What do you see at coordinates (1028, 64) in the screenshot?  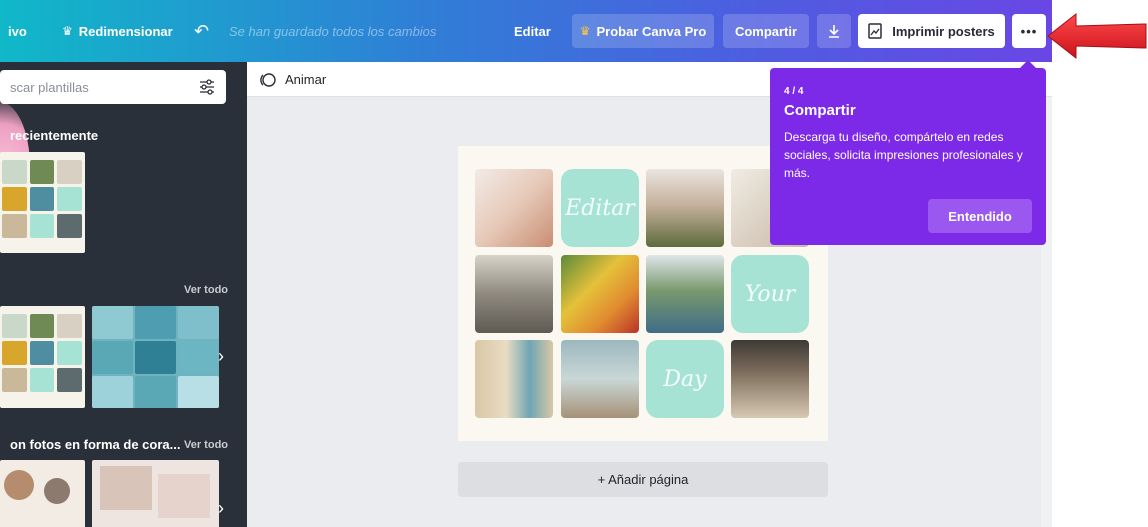 I see `tooltip-pointer` at bounding box center [1028, 64].